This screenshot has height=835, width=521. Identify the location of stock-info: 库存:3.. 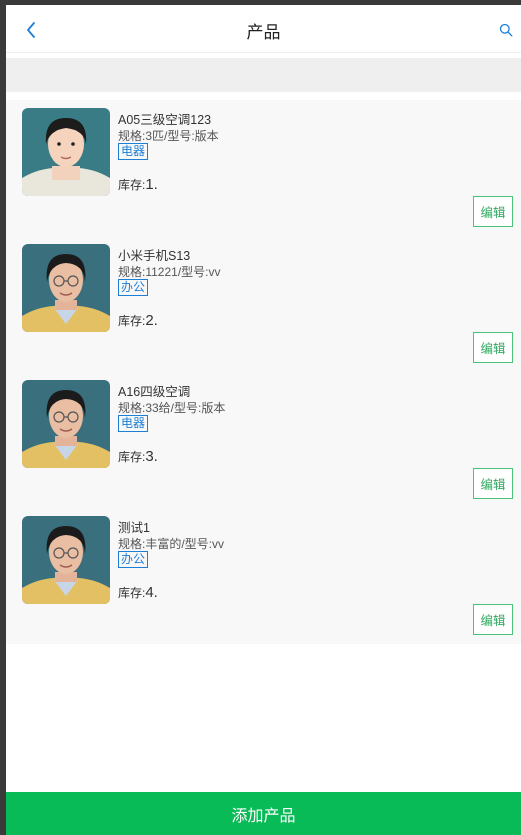
(138, 456).